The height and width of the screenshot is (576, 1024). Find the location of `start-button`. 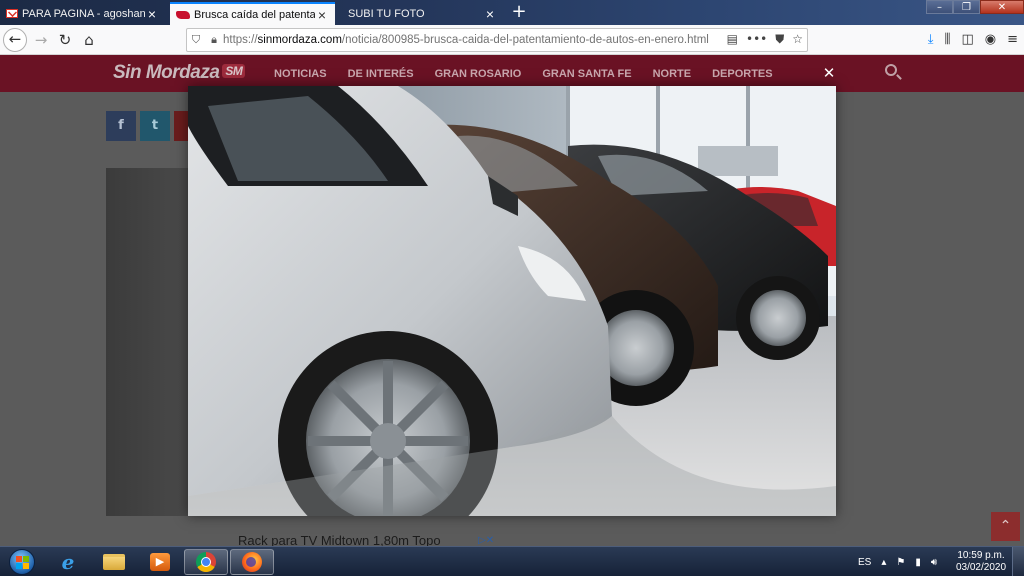

start-button is located at coordinates (22, 562).